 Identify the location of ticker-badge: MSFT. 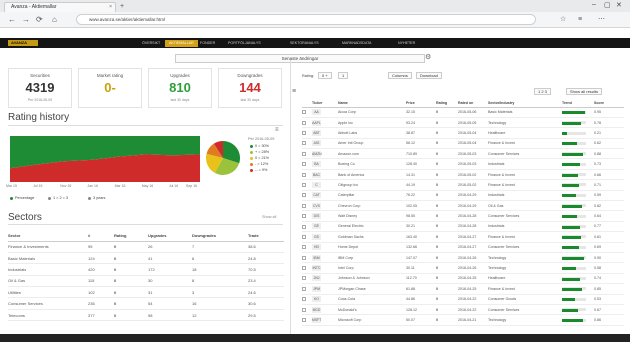
(316, 320).